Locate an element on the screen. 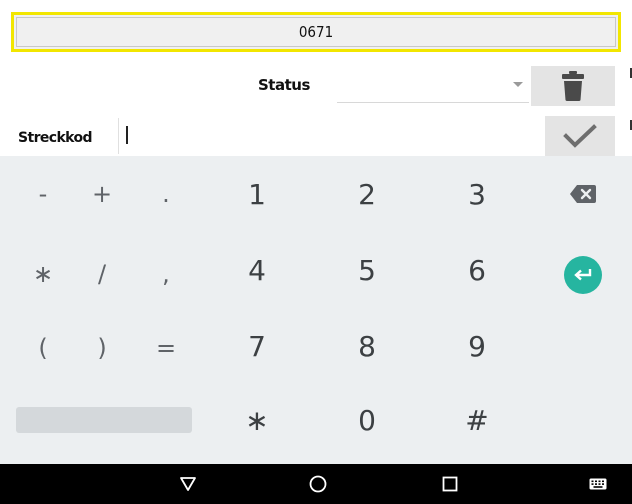  back-triangle-icon is located at coordinates (188, 484).